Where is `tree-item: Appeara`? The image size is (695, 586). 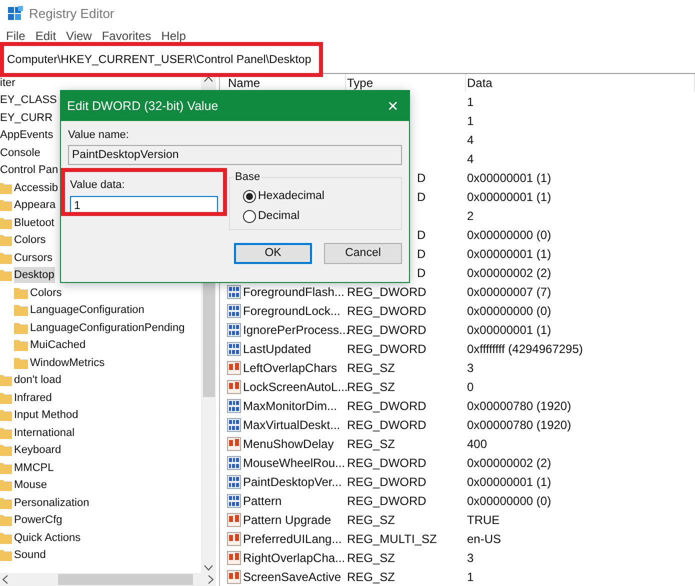
tree-item: Appeara is located at coordinates (35, 205).